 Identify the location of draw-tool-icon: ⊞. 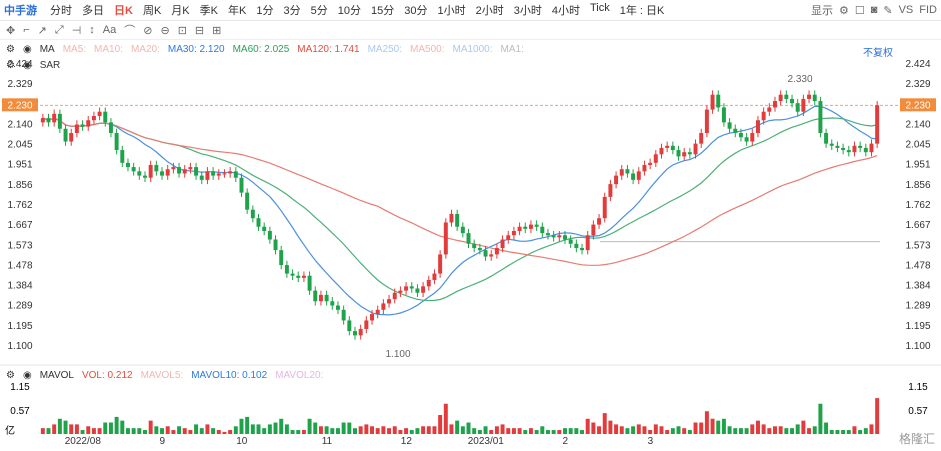
(216, 30).